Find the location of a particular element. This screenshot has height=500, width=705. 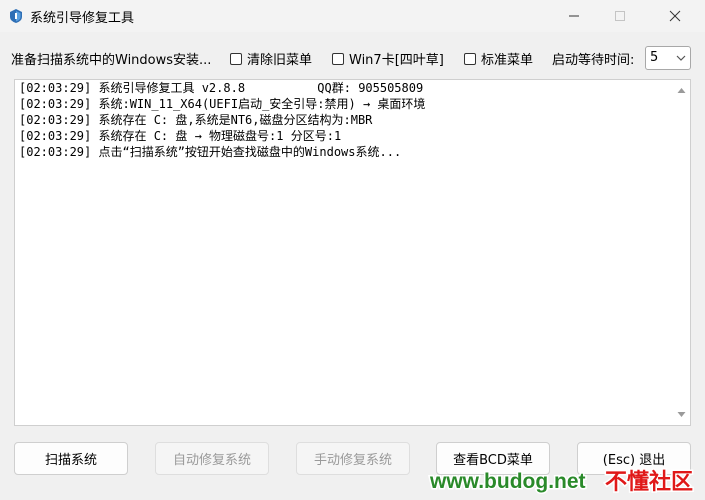

close-icon is located at coordinates (675, 16).